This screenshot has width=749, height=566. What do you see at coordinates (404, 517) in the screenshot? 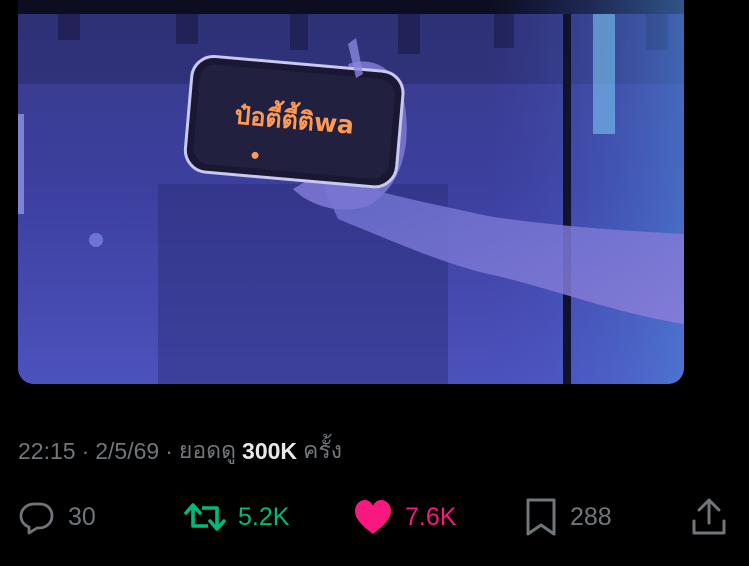
I see `like-button: 7.6K` at bounding box center [404, 517].